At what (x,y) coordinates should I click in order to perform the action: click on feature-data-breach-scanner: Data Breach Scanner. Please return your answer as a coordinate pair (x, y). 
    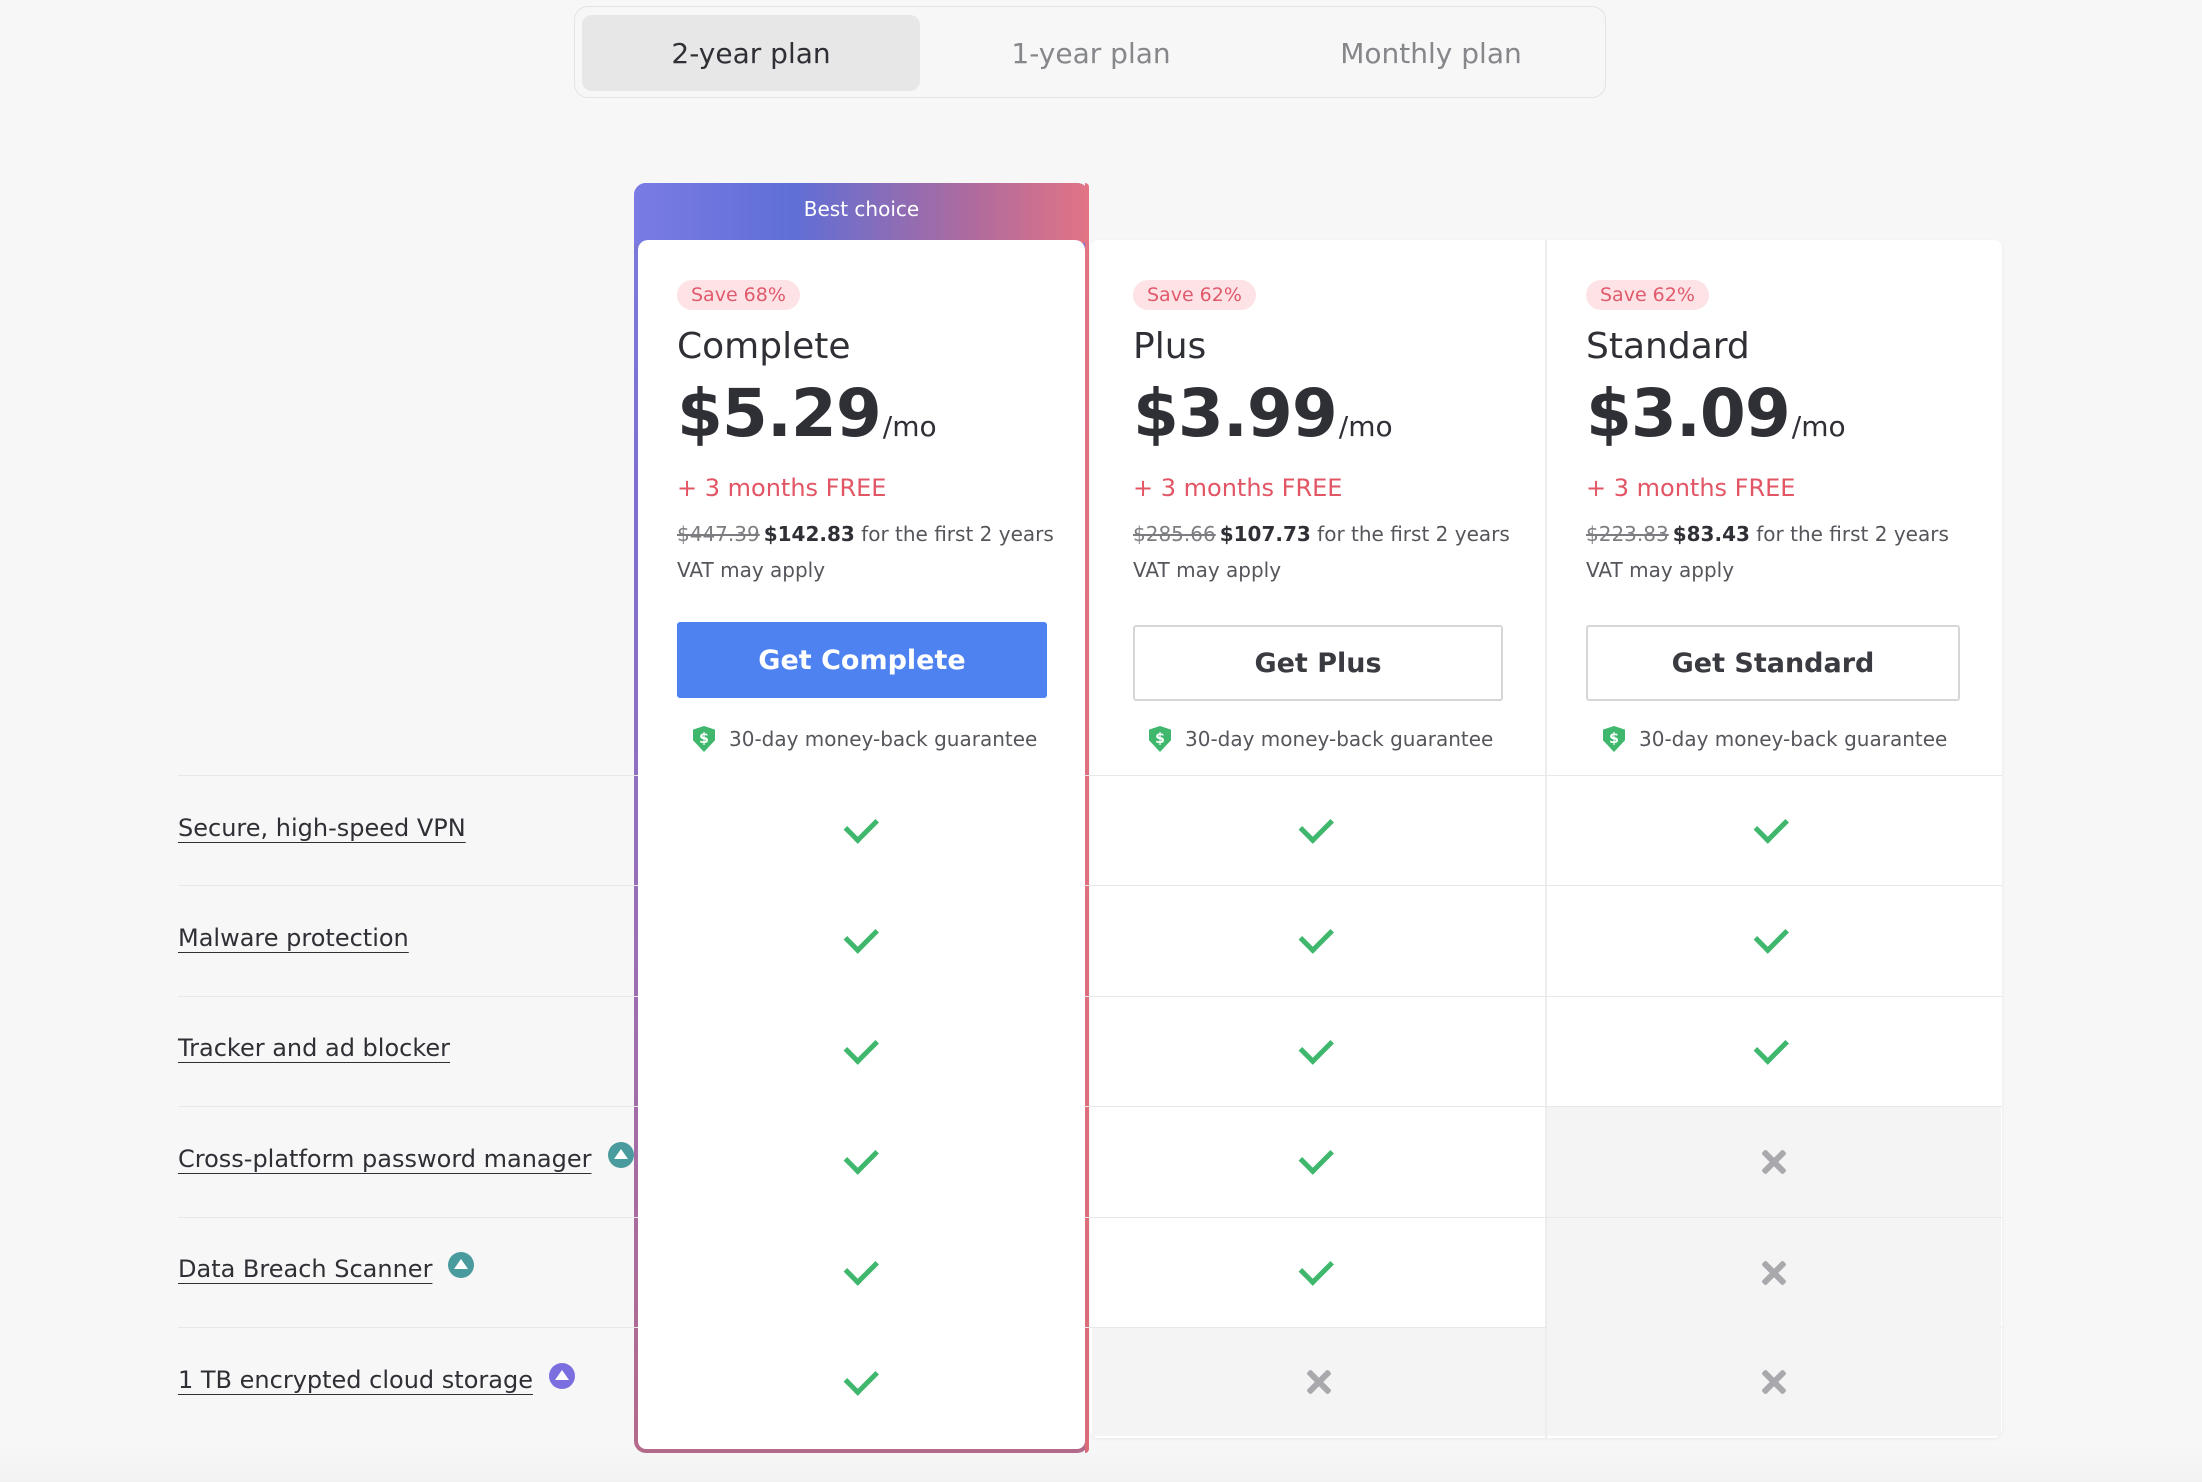
    Looking at the image, I should click on (326, 1267).